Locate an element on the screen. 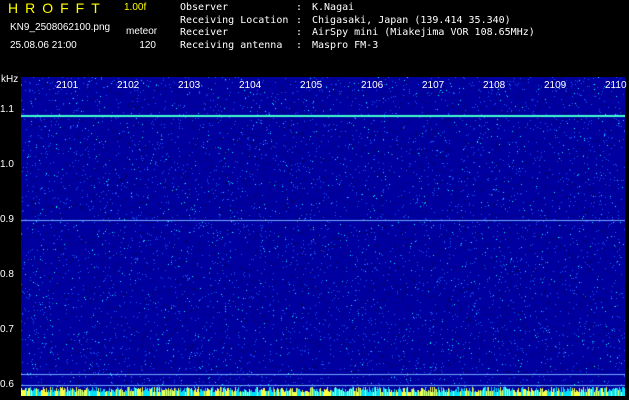 The image size is (629, 400). time-tick-label: 2105 is located at coordinates (311, 85).